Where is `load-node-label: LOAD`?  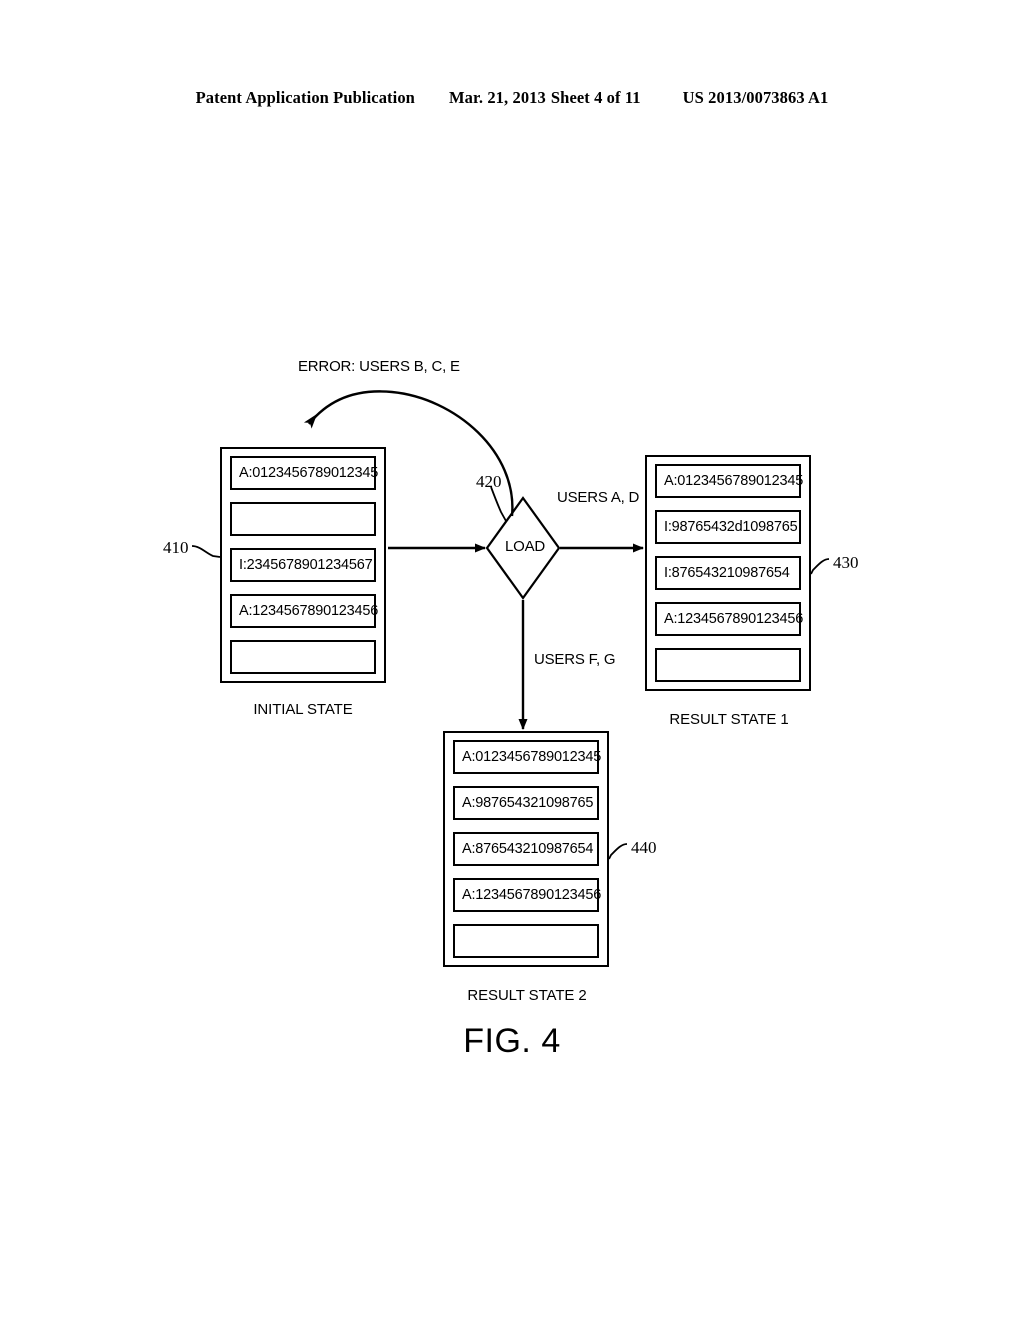 load-node-label: LOAD is located at coordinates (525, 546).